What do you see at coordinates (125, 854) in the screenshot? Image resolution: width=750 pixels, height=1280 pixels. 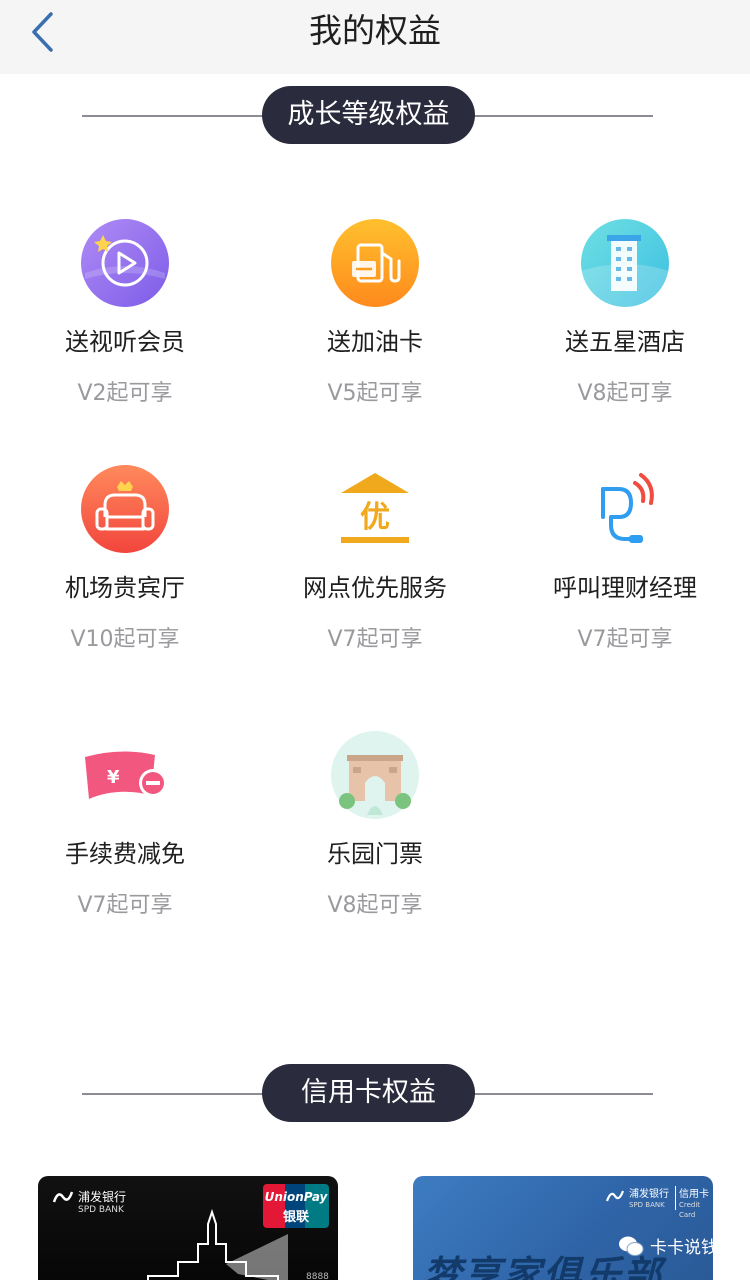 I see `benefit-name: 手续费减免` at bounding box center [125, 854].